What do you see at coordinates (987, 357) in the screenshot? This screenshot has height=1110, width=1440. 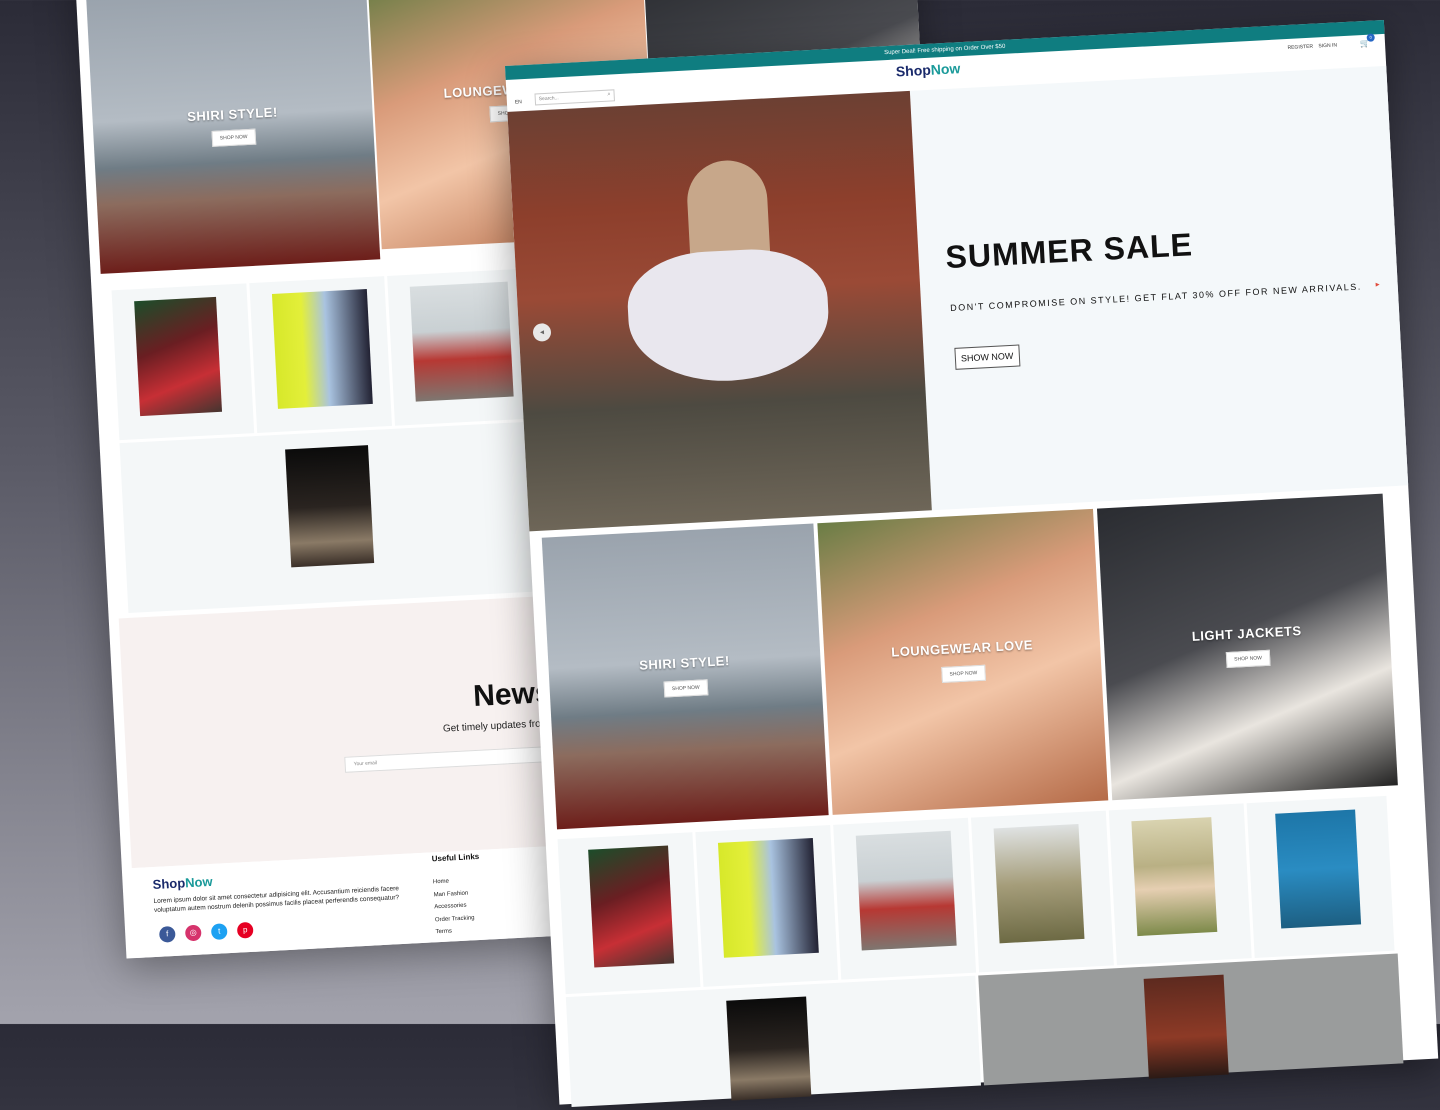 I see `show-now-button: SHOW NOW` at bounding box center [987, 357].